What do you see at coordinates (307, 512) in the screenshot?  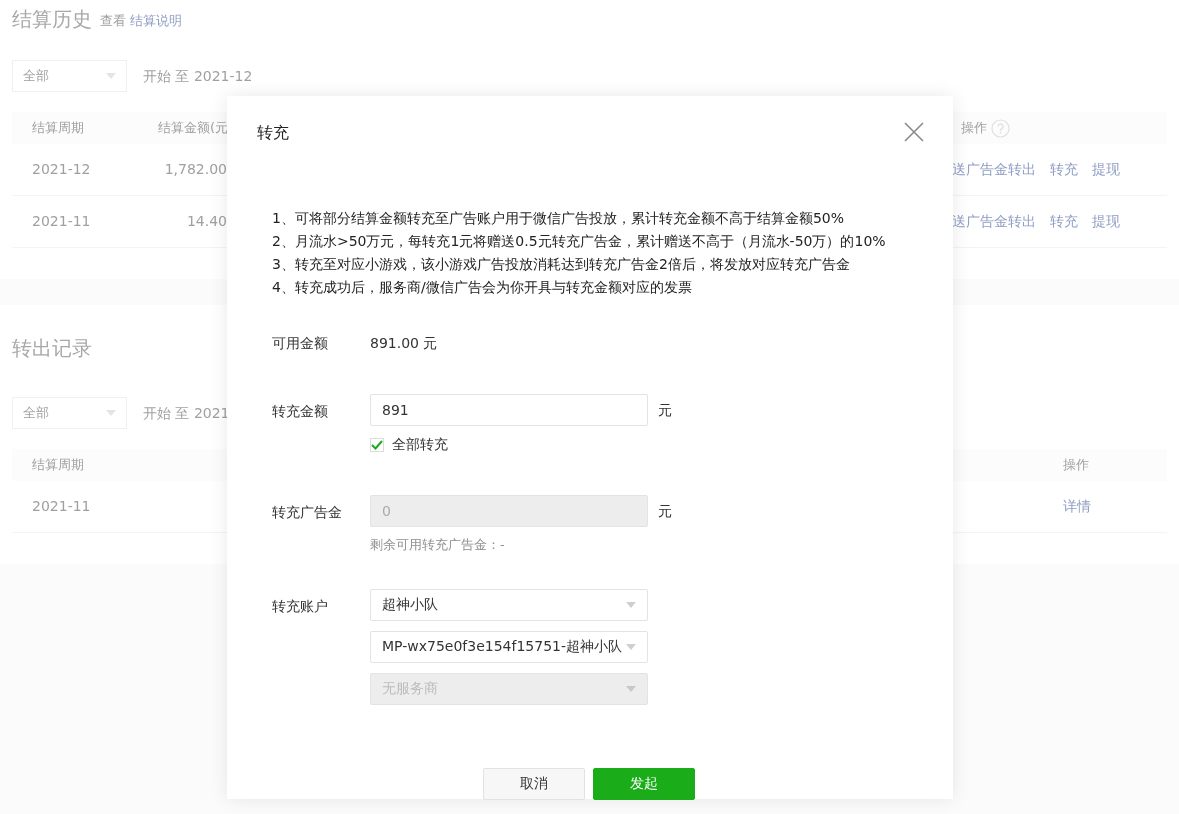 I see `field-label: 转充广告金` at bounding box center [307, 512].